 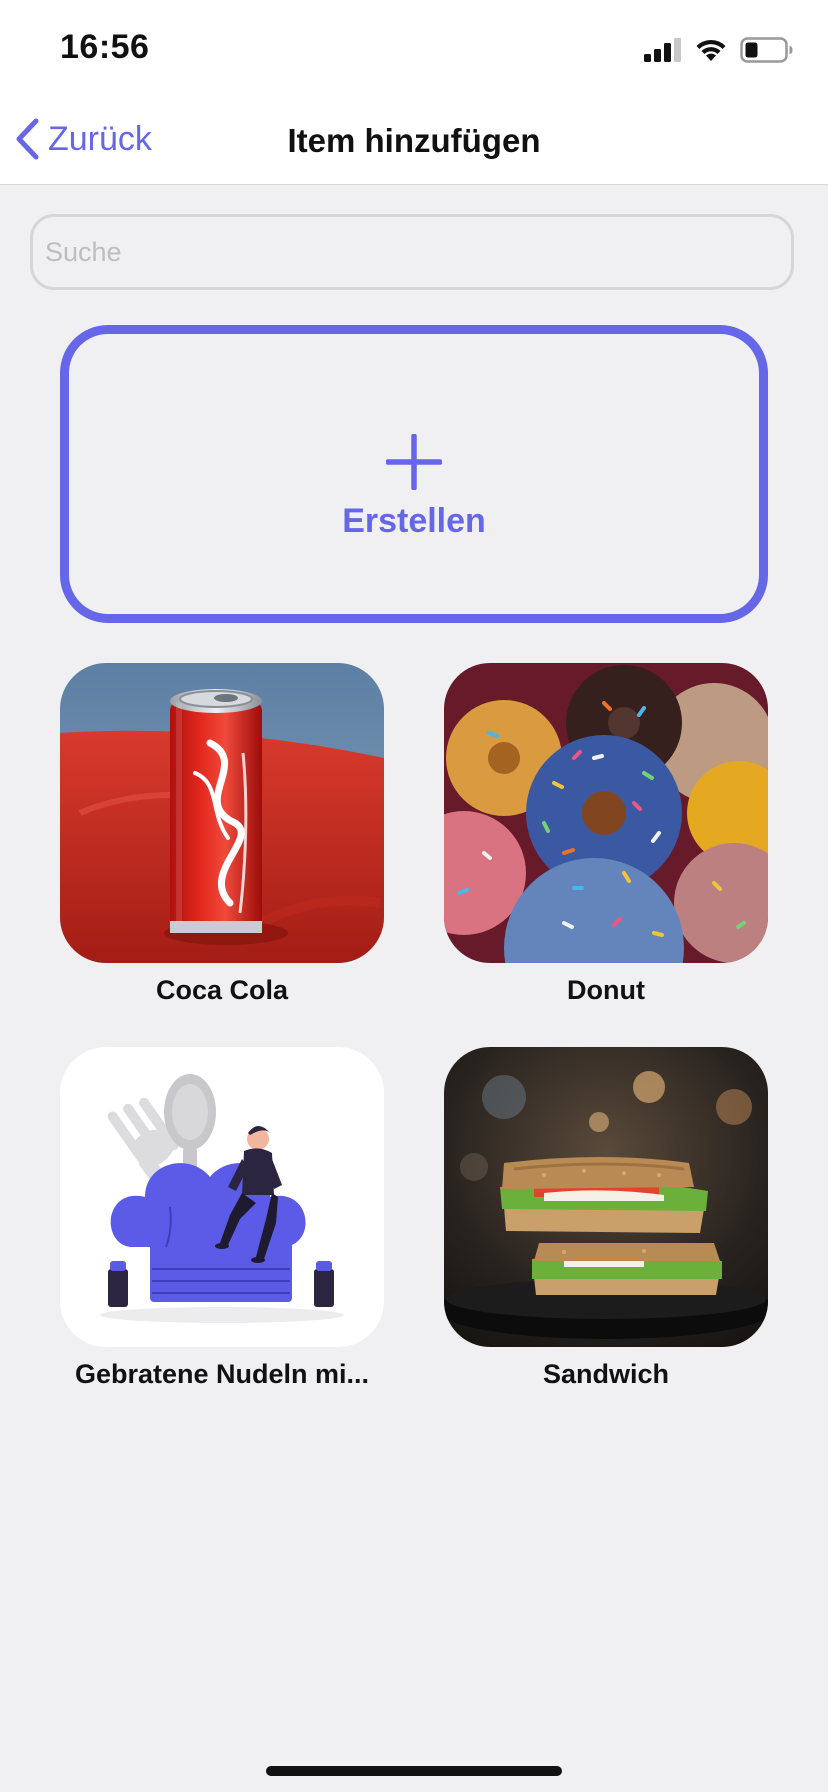 I want to click on create-item-button: Erstellen, so click(x=414, y=474).